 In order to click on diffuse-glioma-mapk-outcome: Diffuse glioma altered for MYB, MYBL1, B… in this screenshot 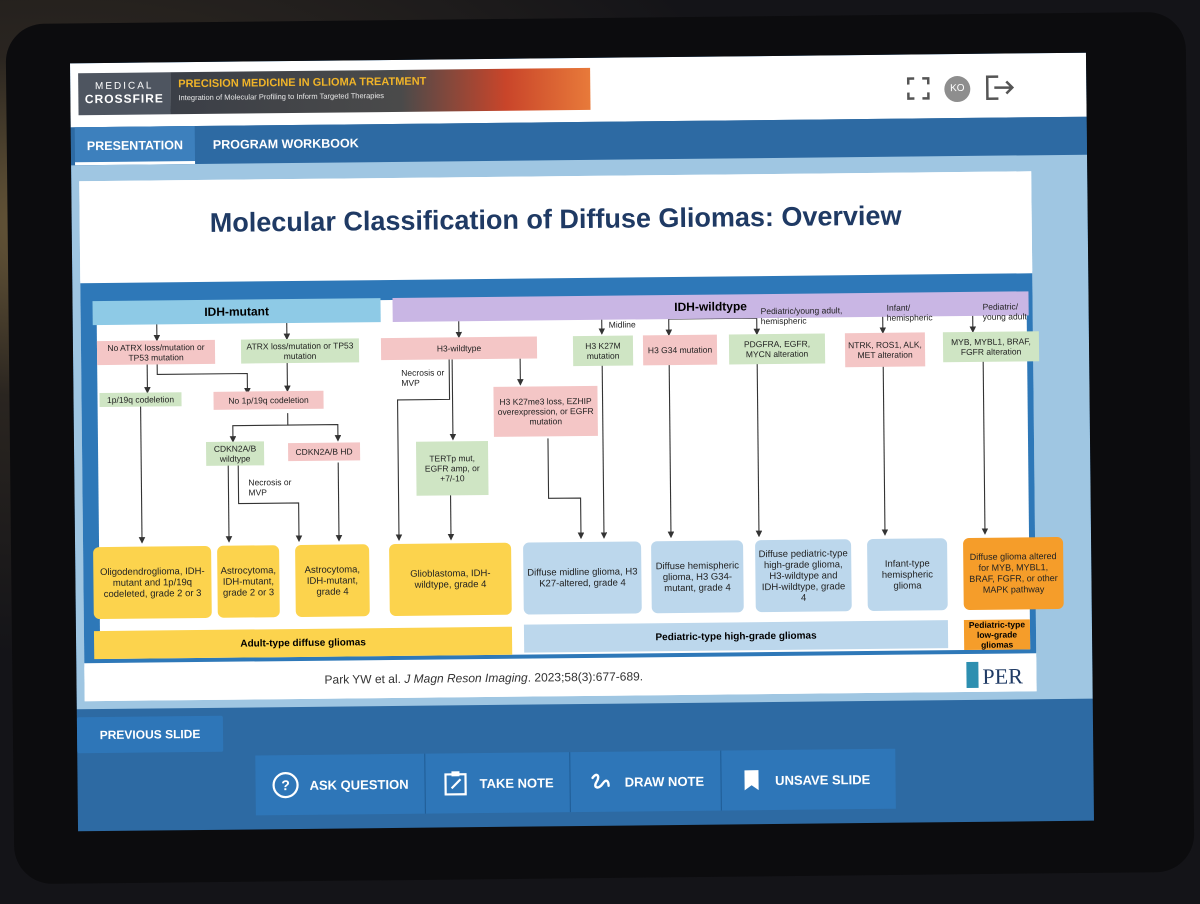, I will do `click(1013, 573)`.